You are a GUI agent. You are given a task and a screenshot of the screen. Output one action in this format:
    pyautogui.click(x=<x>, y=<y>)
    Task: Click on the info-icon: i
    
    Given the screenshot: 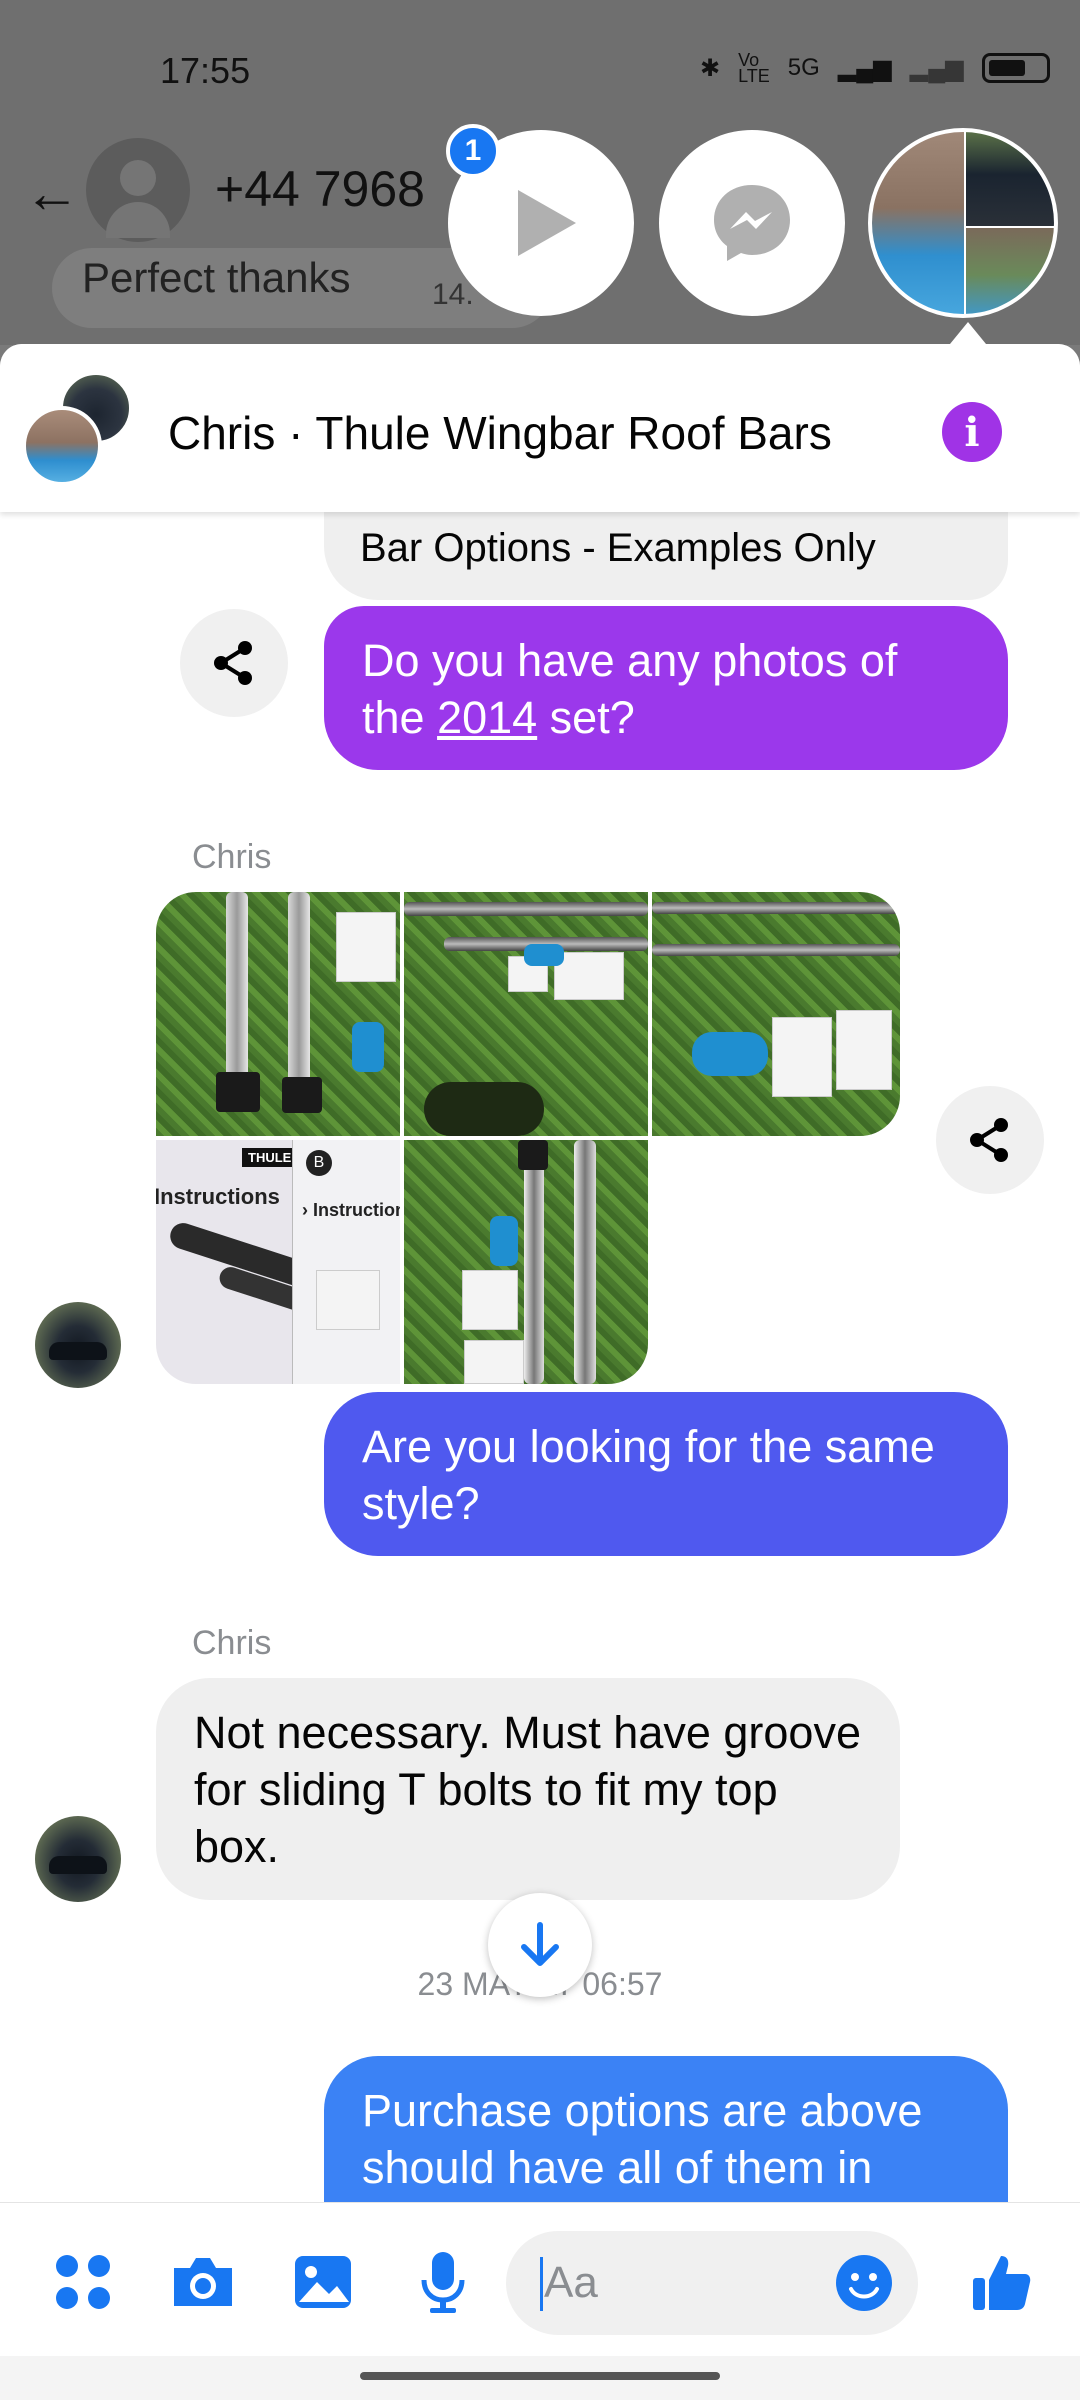 What is the action you would take?
    pyautogui.click(x=972, y=432)
    